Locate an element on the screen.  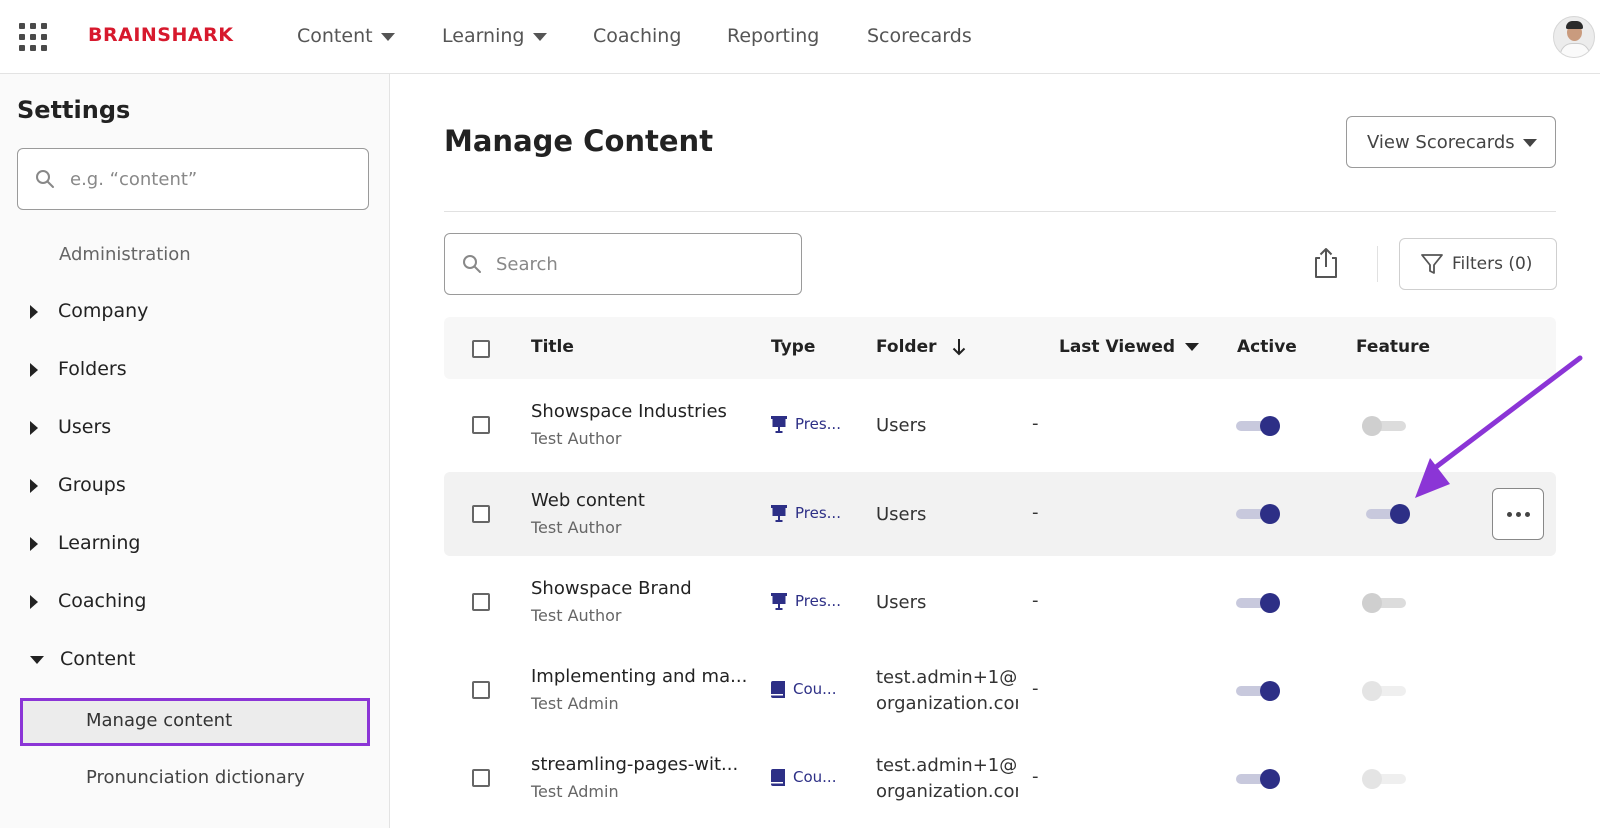
sidebar-item-folders: Folders is located at coordinates (78, 369).